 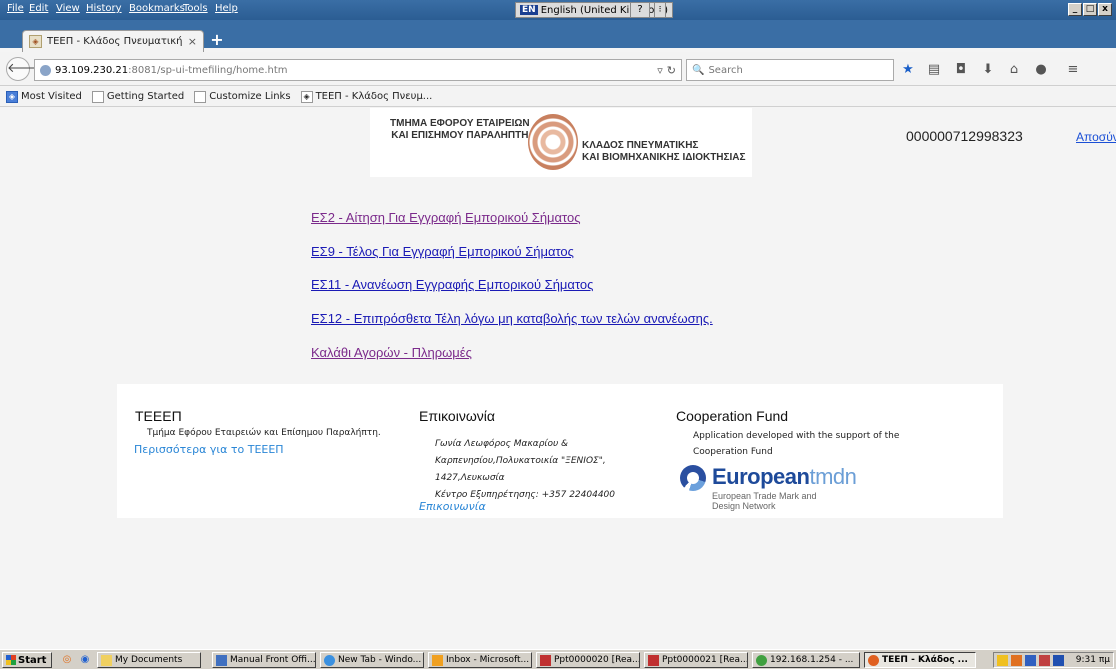 What do you see at coordinates (790, 70) in the screenshot?
I see `search-input: 🔍 Search` at bounding box center [790, 70].